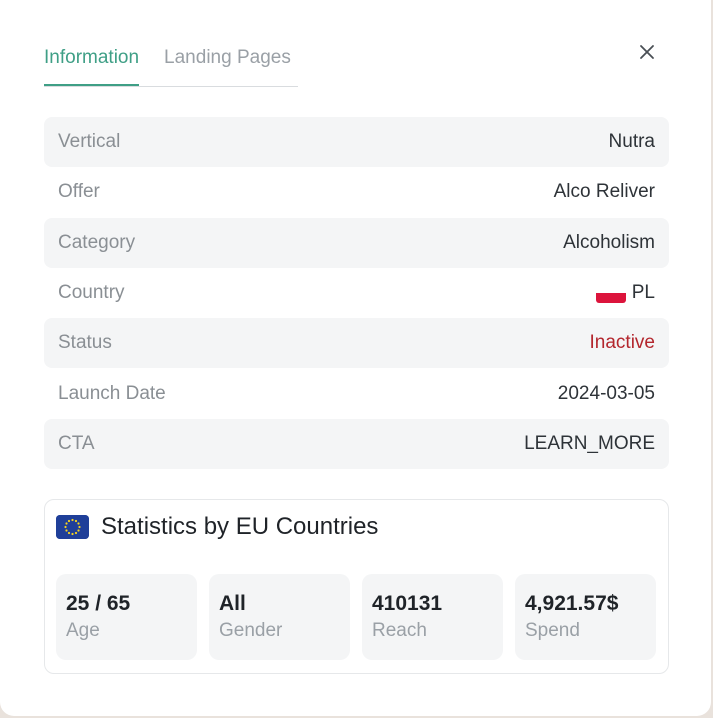 The image size is (713, 718). What do you see at coordinates (91, 293) in the screenshot?
I see `info-label: Country` at bounding box center [91, 293].